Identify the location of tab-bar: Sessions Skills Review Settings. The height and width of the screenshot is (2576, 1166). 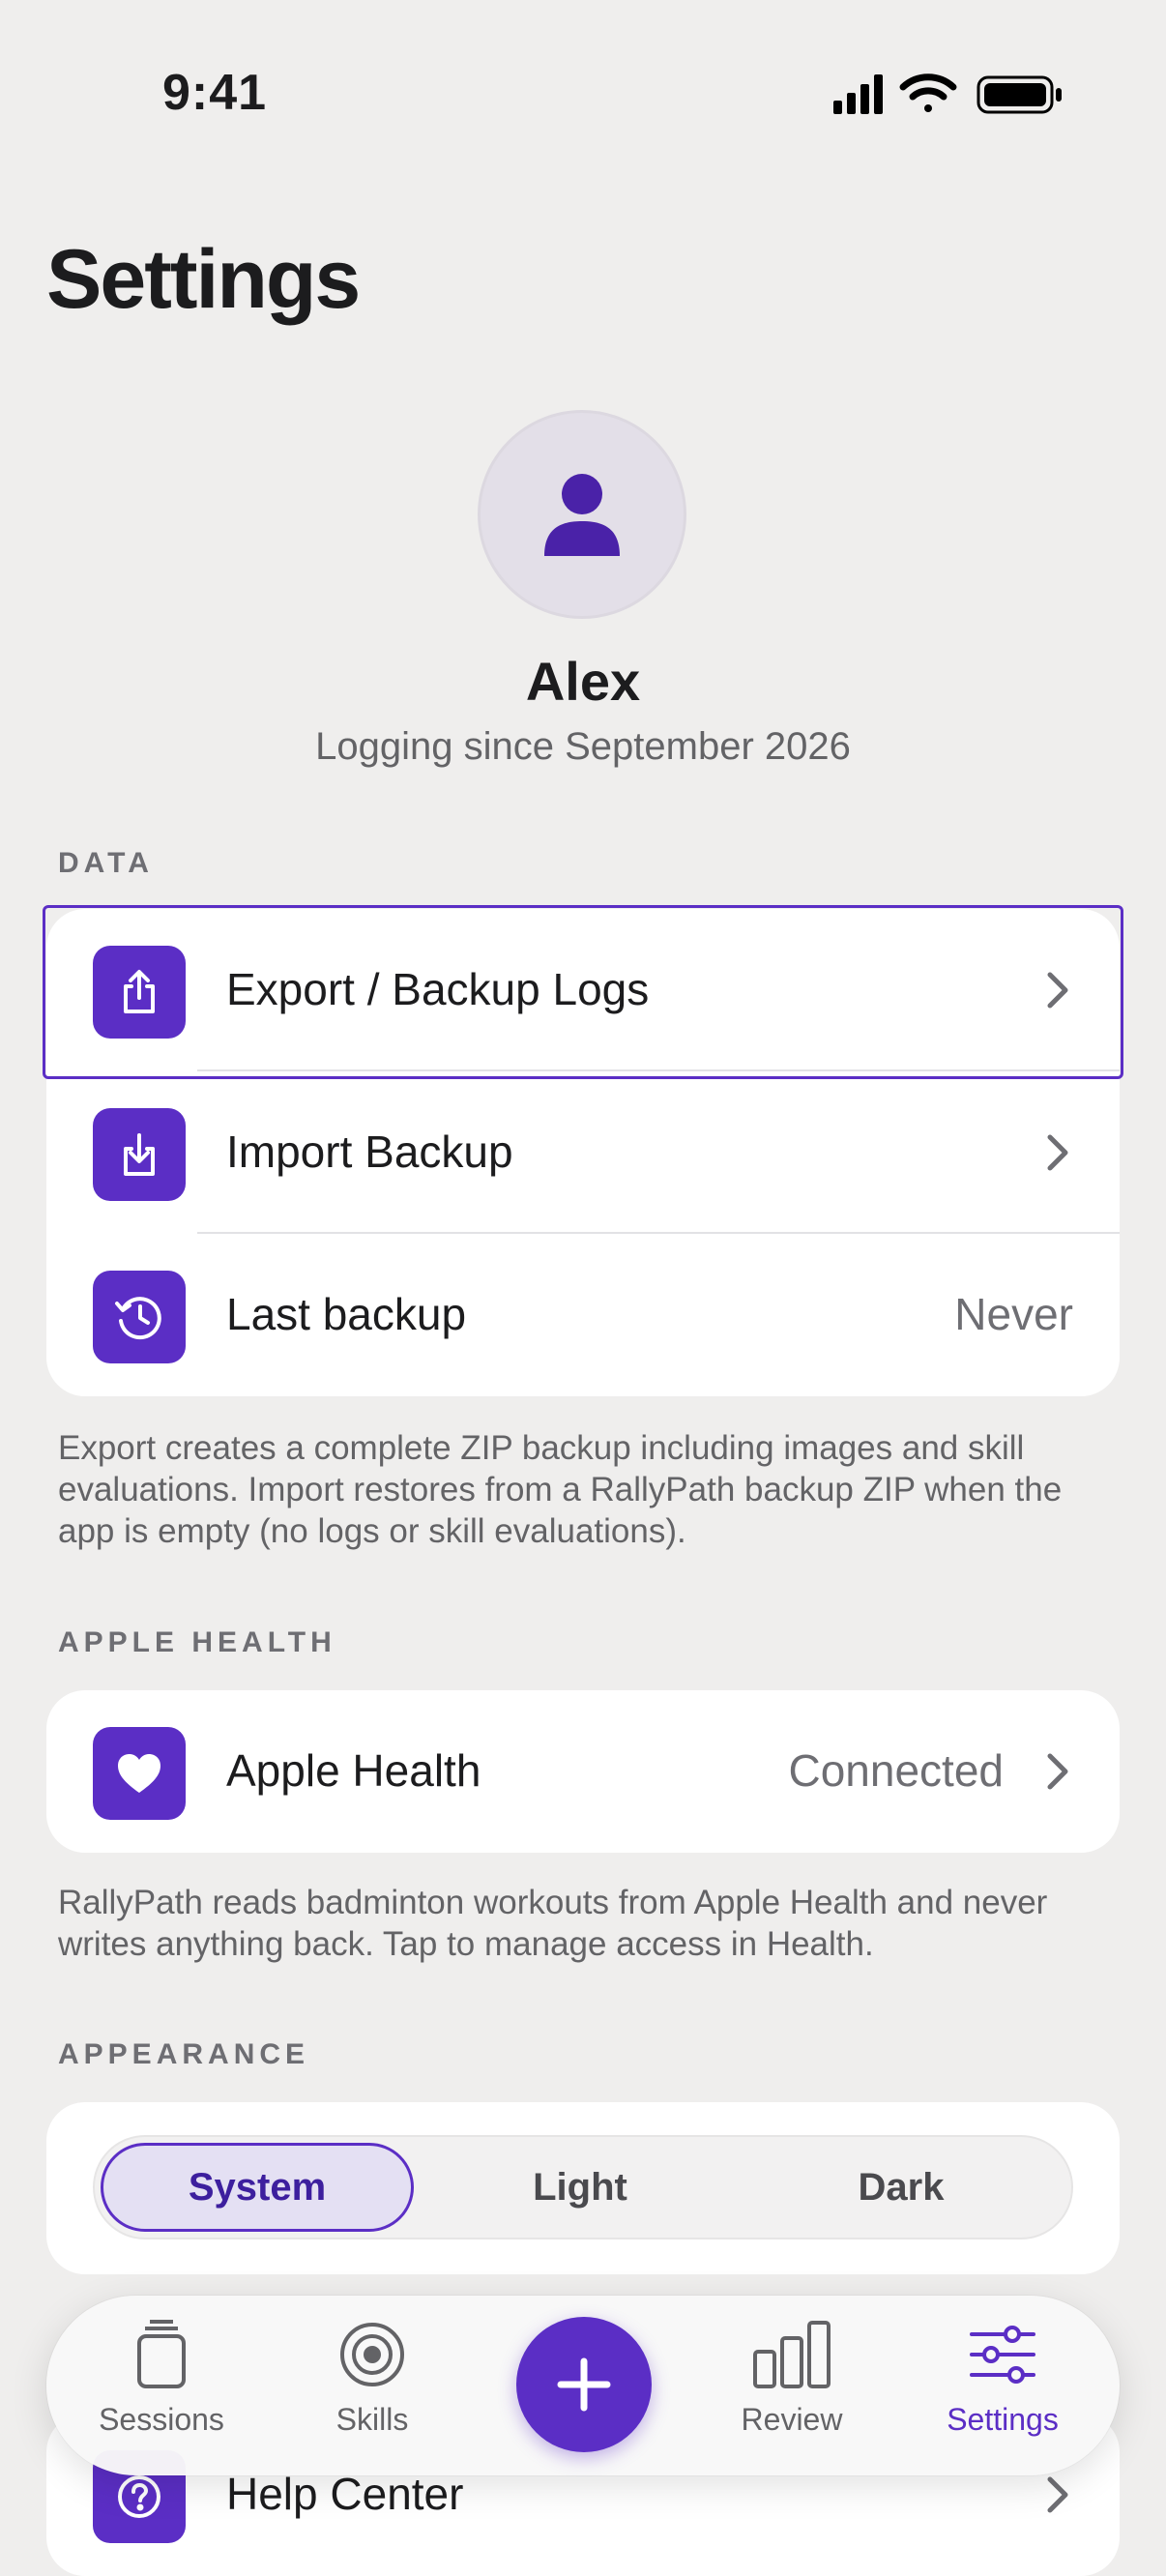
(583, 2385).